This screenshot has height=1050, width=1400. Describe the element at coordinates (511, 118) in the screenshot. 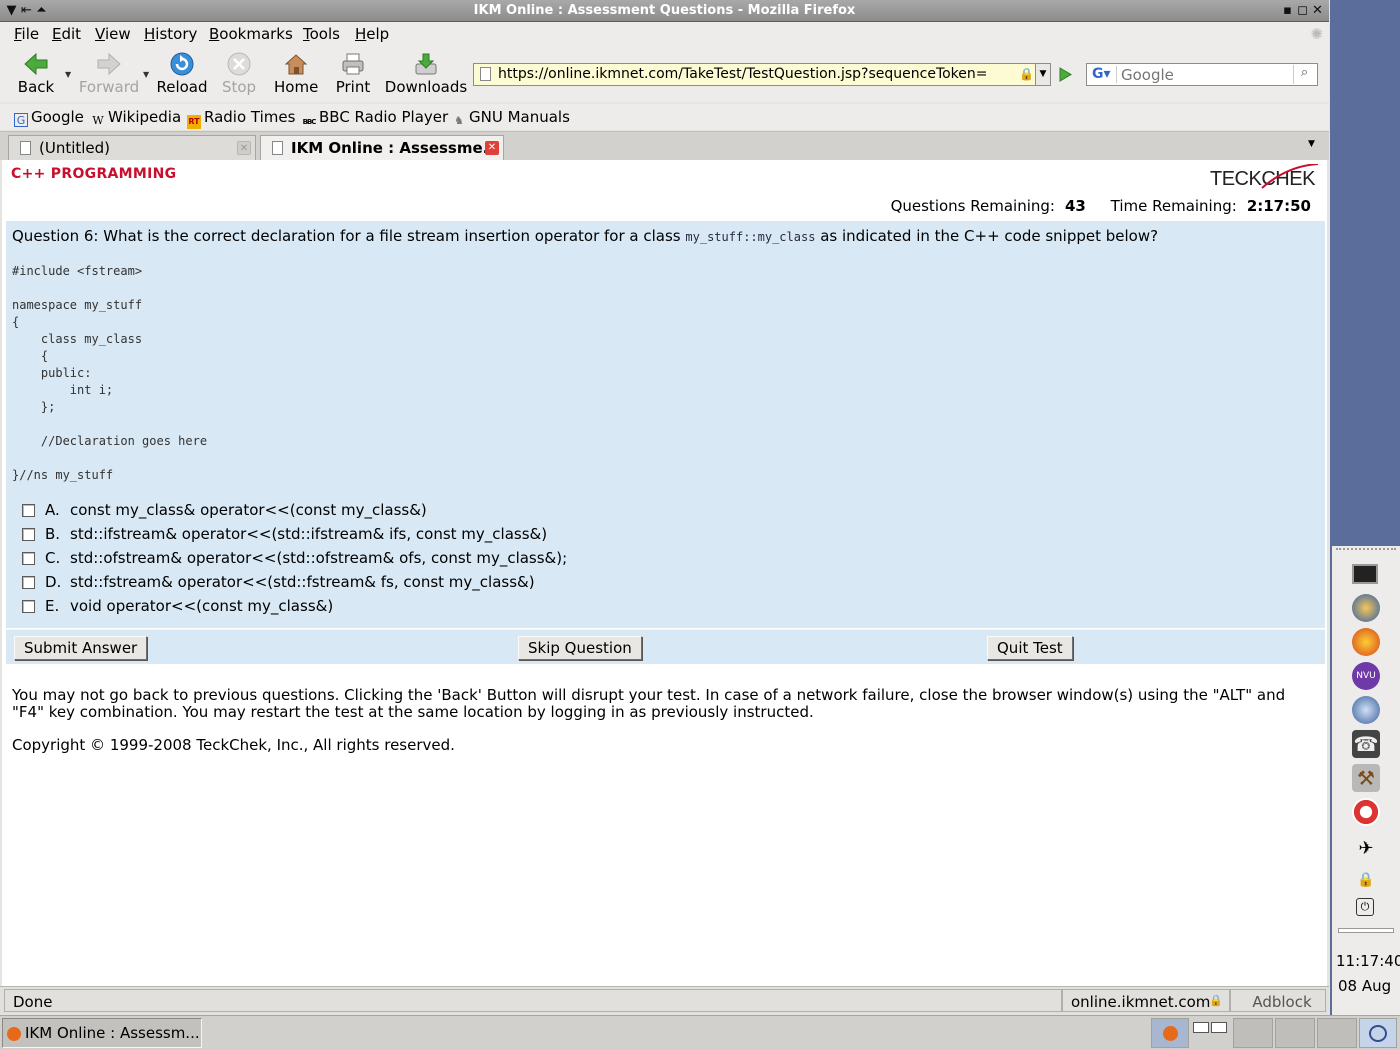

I see `bookmark-gnu-manuals: ♞ GNU Manuals` at that location.